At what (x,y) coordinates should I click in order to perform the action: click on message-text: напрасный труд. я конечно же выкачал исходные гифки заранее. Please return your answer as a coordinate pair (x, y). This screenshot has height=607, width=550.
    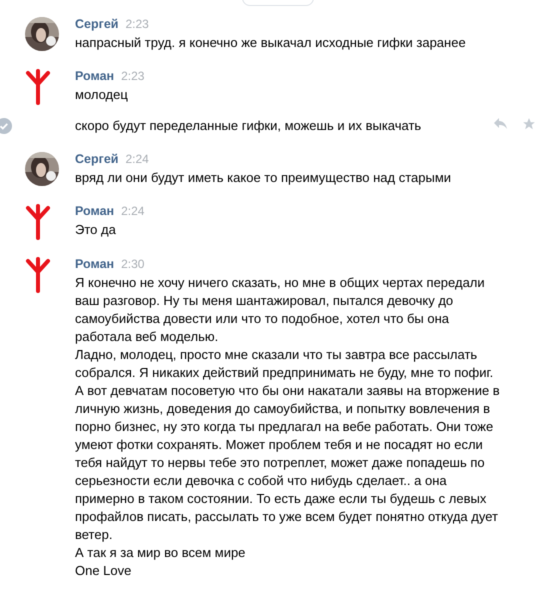
    Looking at the image, I should click on (271, 43).